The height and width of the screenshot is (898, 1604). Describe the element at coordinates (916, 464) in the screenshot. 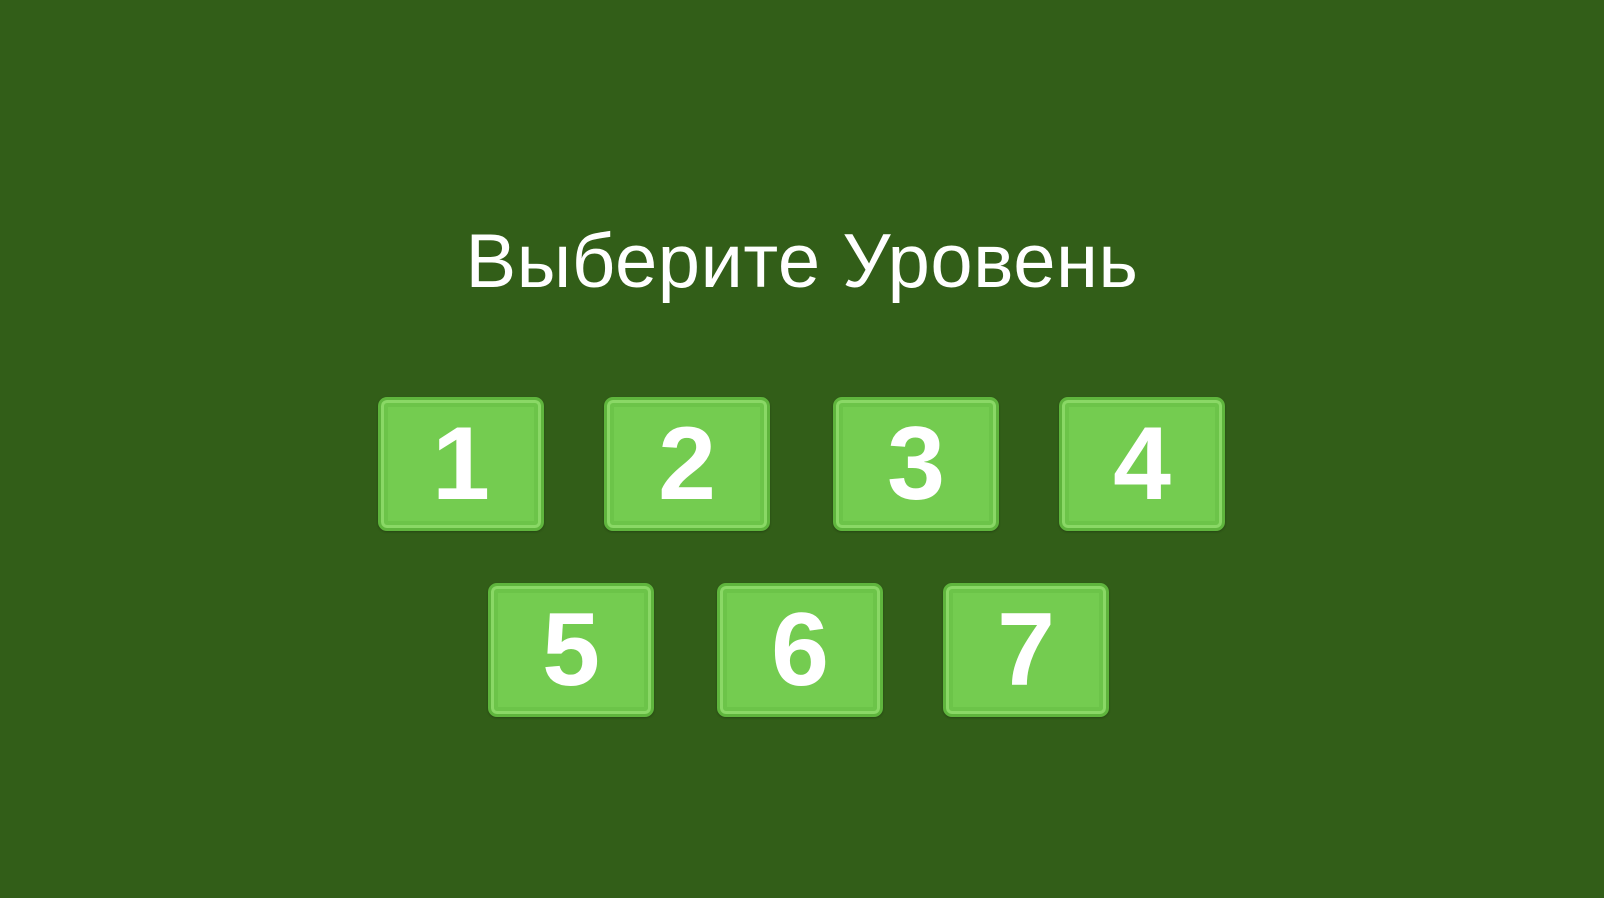

I see `level-3-button: 3` at that location.